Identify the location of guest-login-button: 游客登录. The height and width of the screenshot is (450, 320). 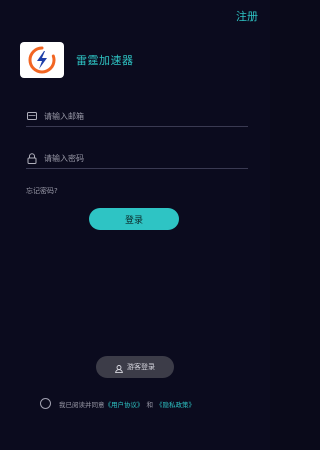
(135, 367).